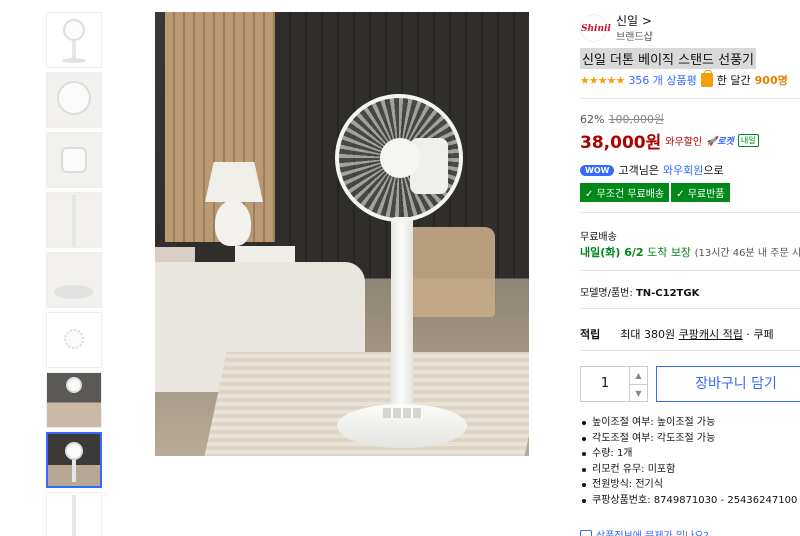 This screenshot has width=800, height=536. Describe the element at coordinates (688, 485) in the screenshot. I see `list-item: 전원방식: 전기식` at that location.